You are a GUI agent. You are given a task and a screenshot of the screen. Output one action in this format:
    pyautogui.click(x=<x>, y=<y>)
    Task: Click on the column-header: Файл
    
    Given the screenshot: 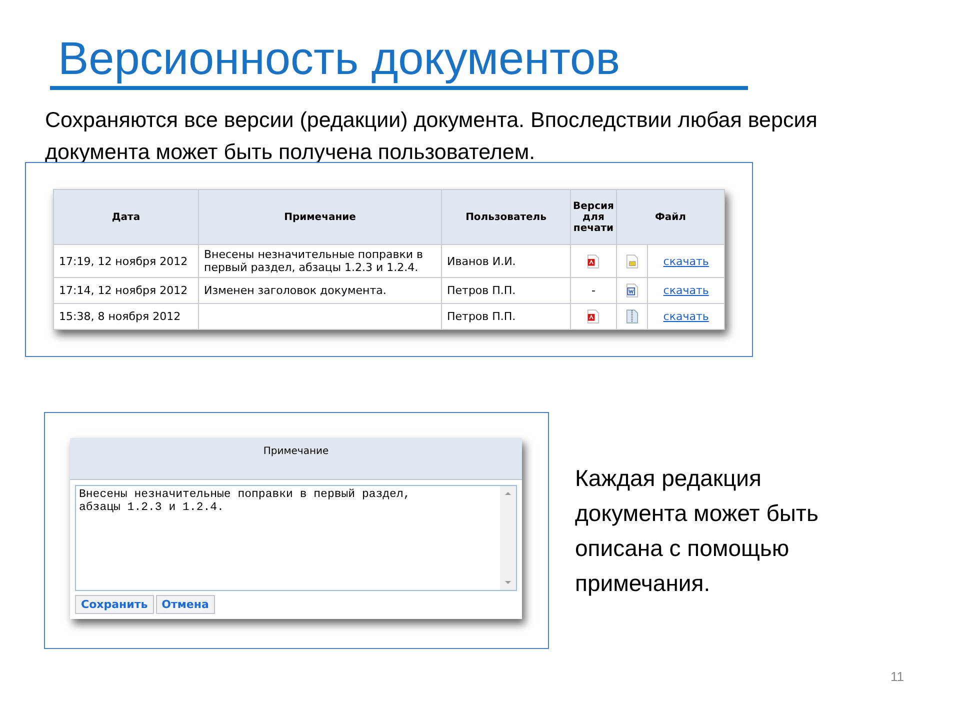 What is the action you would take?
    pyautogui.click(x=670, y=217)
    